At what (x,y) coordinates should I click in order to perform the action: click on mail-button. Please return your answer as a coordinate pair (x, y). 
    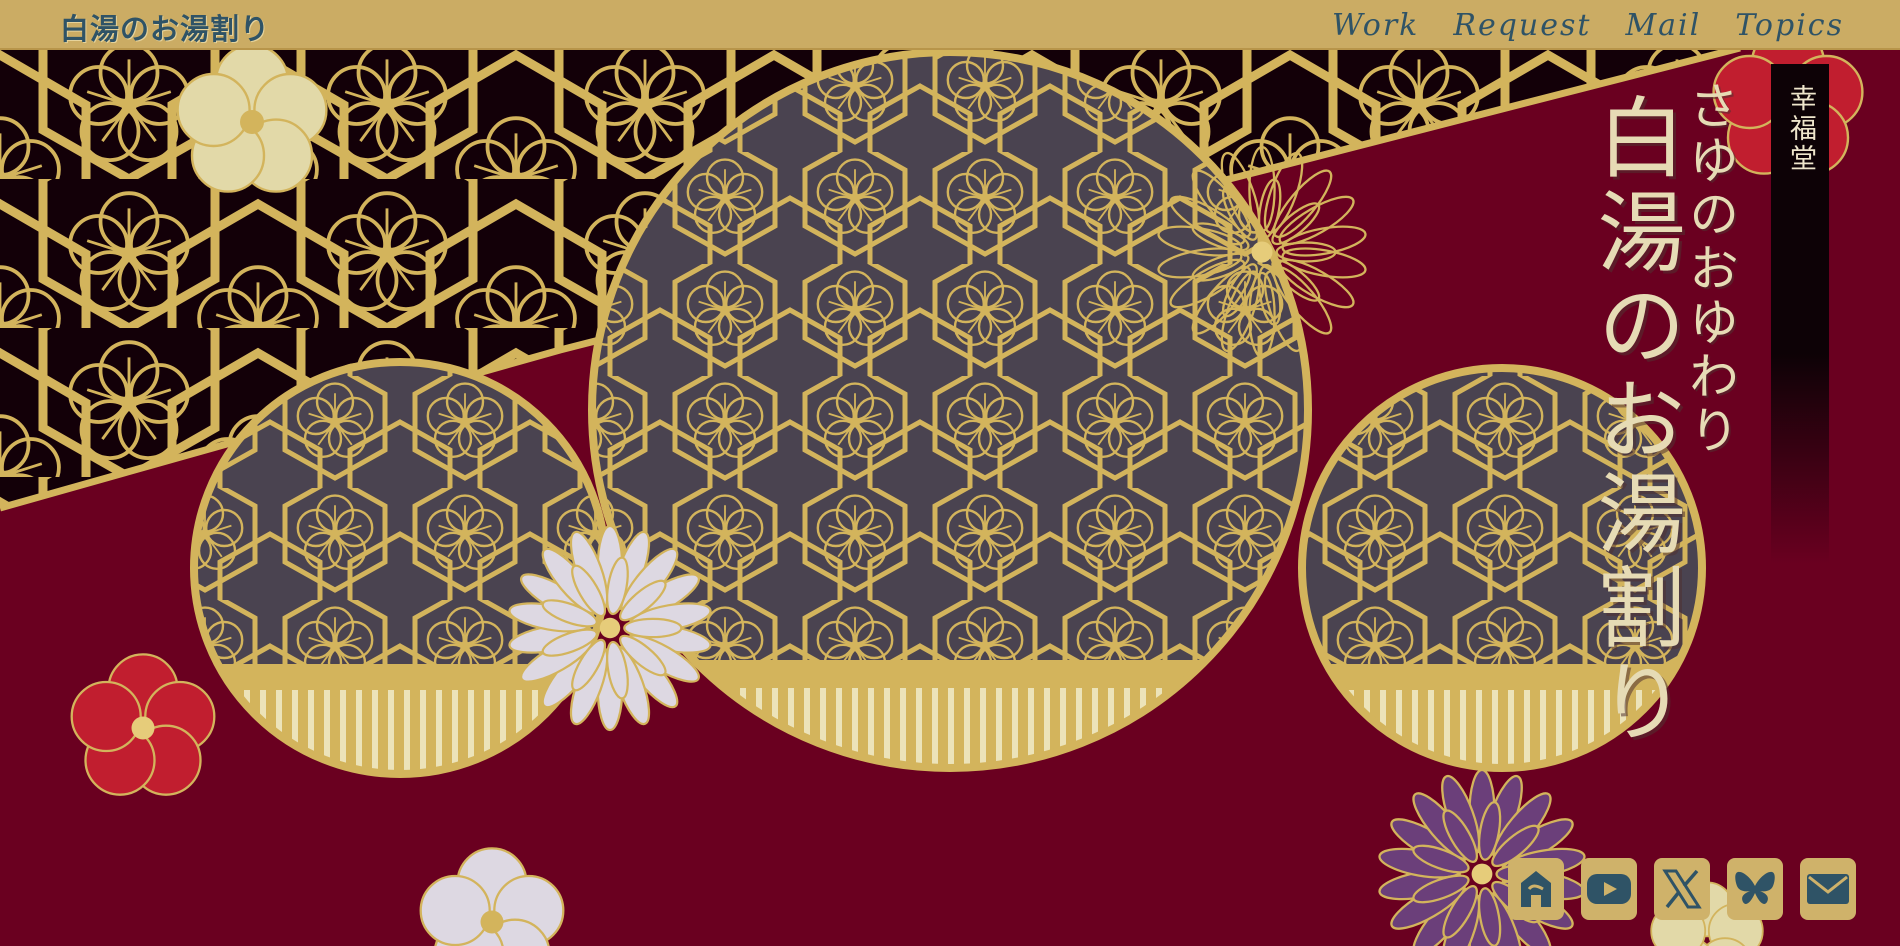
    Looking at the image, I should click on (1828, 889).